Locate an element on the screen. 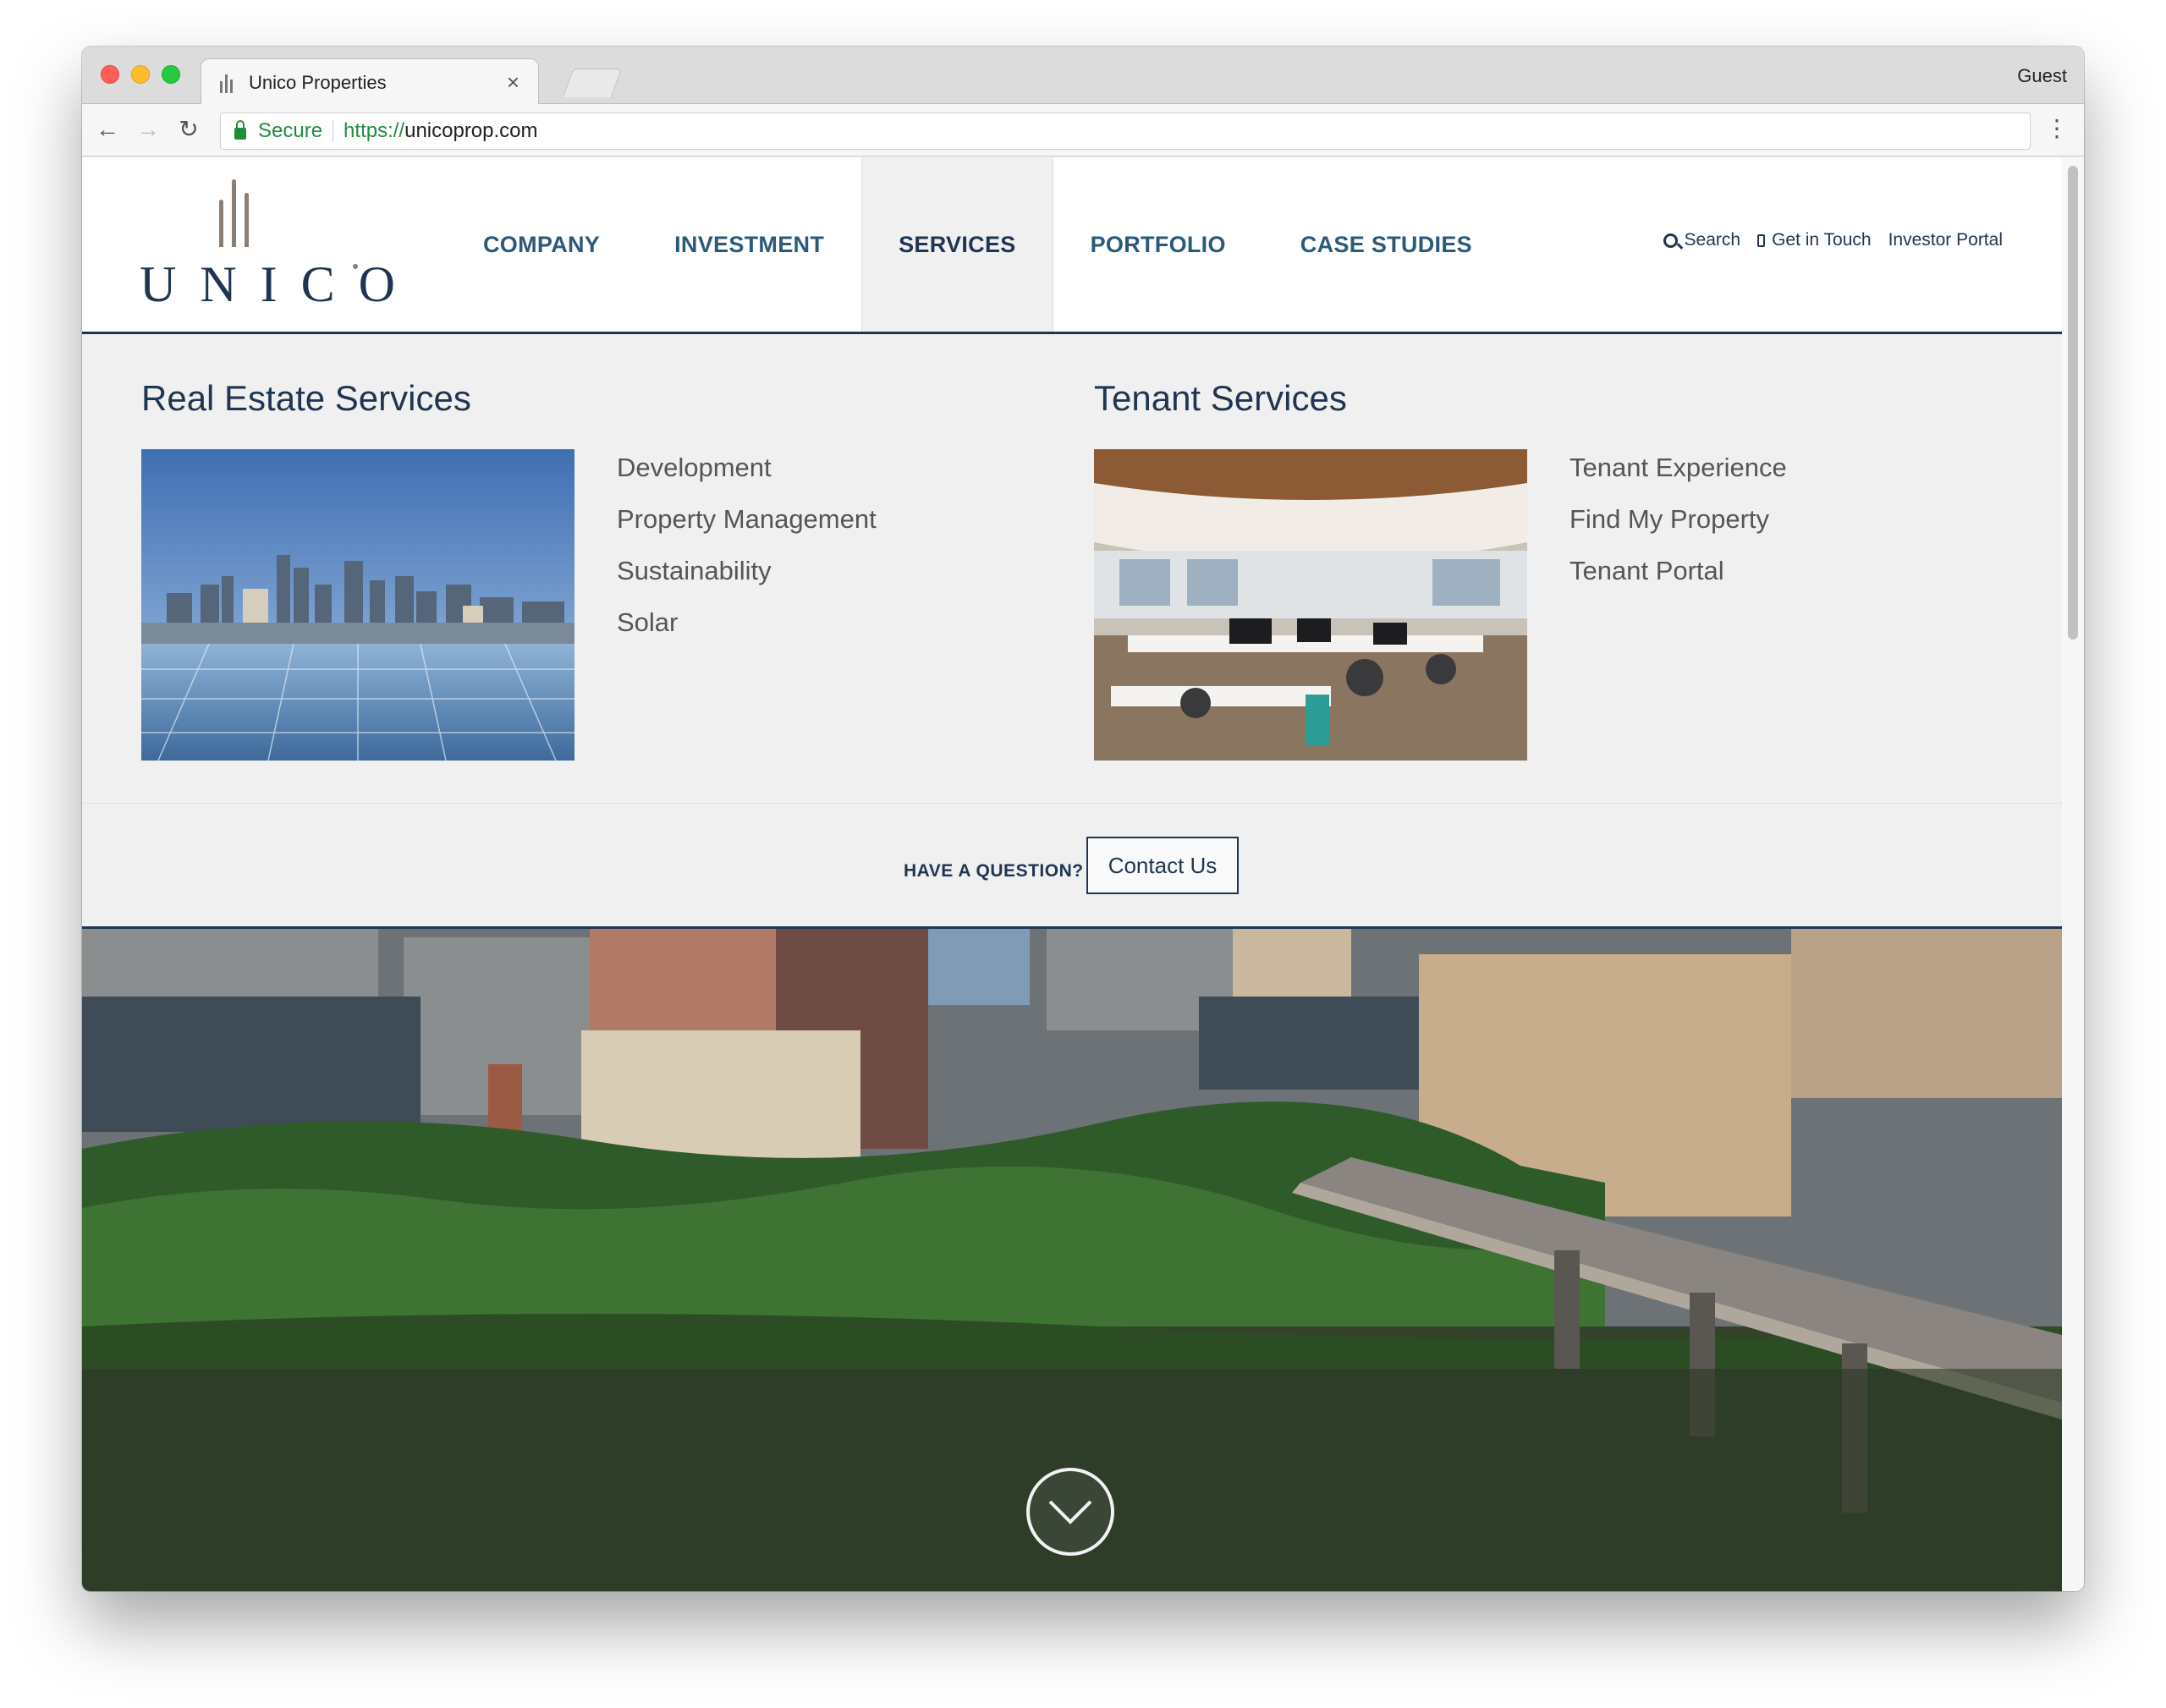  logo-text: UNICO is located at coordinates (279, 284).